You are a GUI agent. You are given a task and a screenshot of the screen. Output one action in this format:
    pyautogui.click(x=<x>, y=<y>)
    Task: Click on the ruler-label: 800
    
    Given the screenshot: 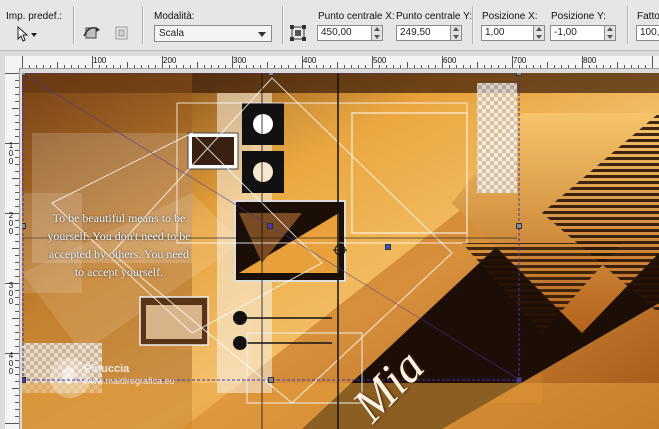 What is the action you would take?
    pyautogui.click(x=590, y=60)
    